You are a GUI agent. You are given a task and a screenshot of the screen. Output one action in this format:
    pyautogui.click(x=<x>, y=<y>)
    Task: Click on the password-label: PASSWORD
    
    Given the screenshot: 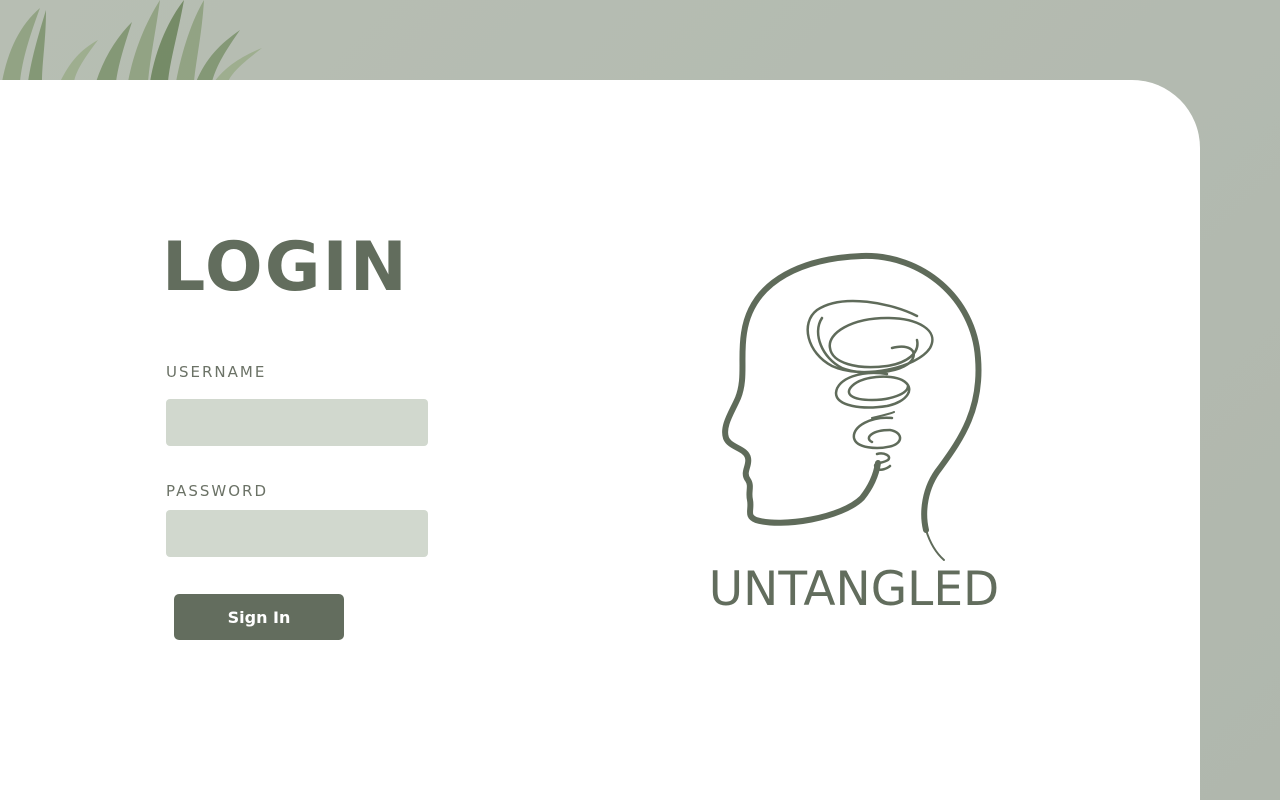 What is the action you would take?
    pyautogui.click(x=217, y=491)
    